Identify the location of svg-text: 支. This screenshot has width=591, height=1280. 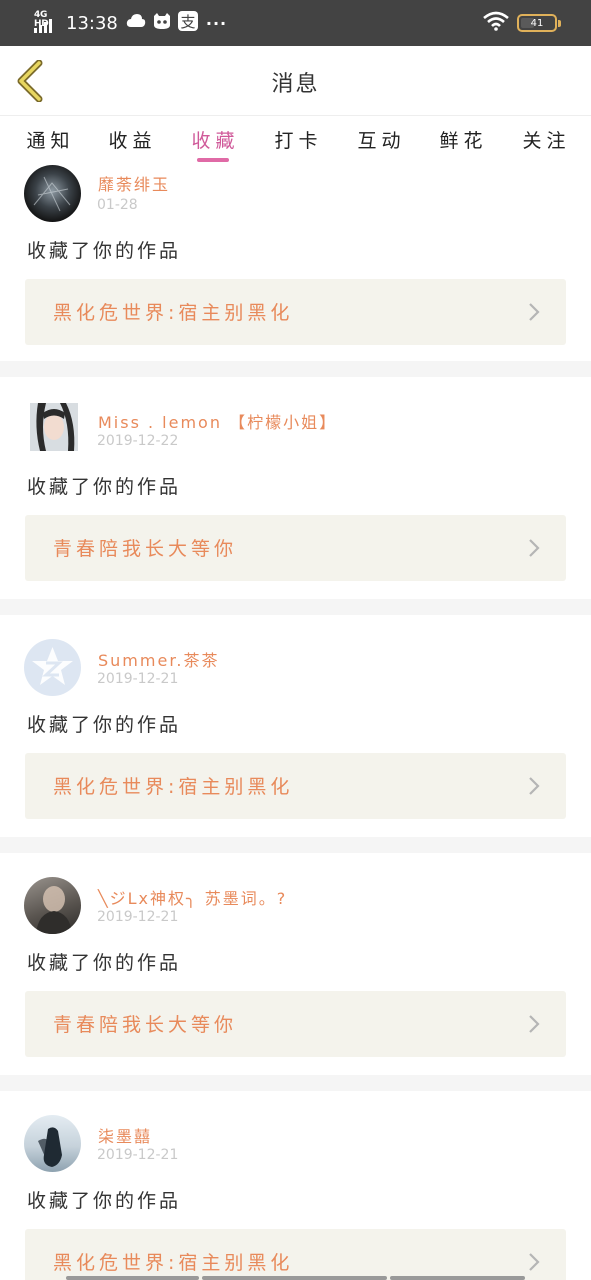
(187, 22).